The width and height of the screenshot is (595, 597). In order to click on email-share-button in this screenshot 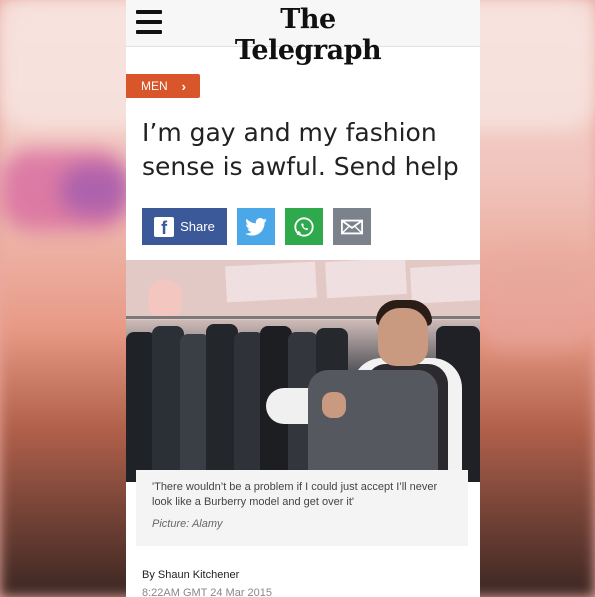, I will do `click(352, 226)`.